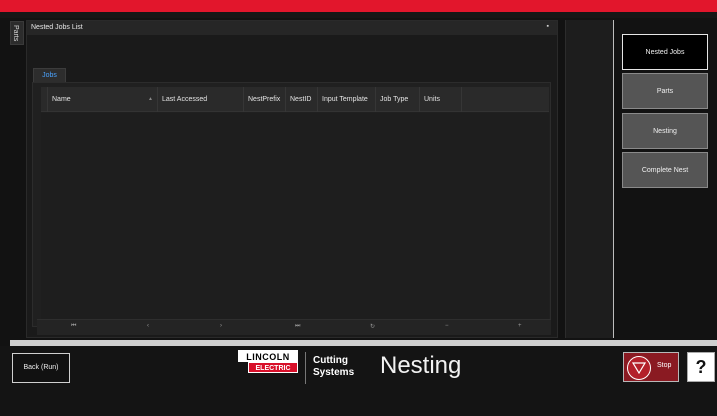 This screenshot has width=717, height=416. What do you see at coordinates (334, 372) in the screenshot?
I see `brand-line-2: Systems` at bounding box center [334, 372].